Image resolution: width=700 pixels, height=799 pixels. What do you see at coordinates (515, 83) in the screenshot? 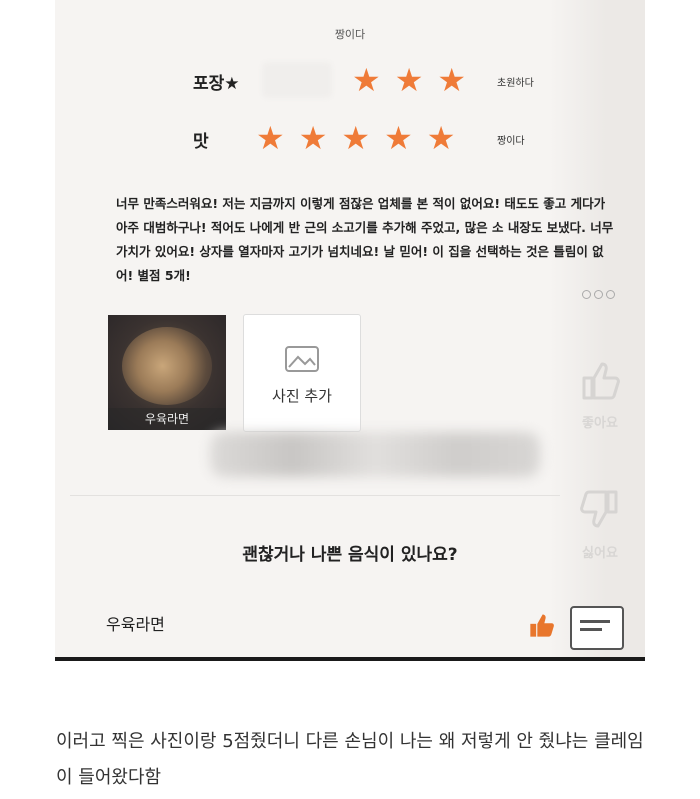
I see `packaging-note: 초원하다` at bounding box center [515, 83].